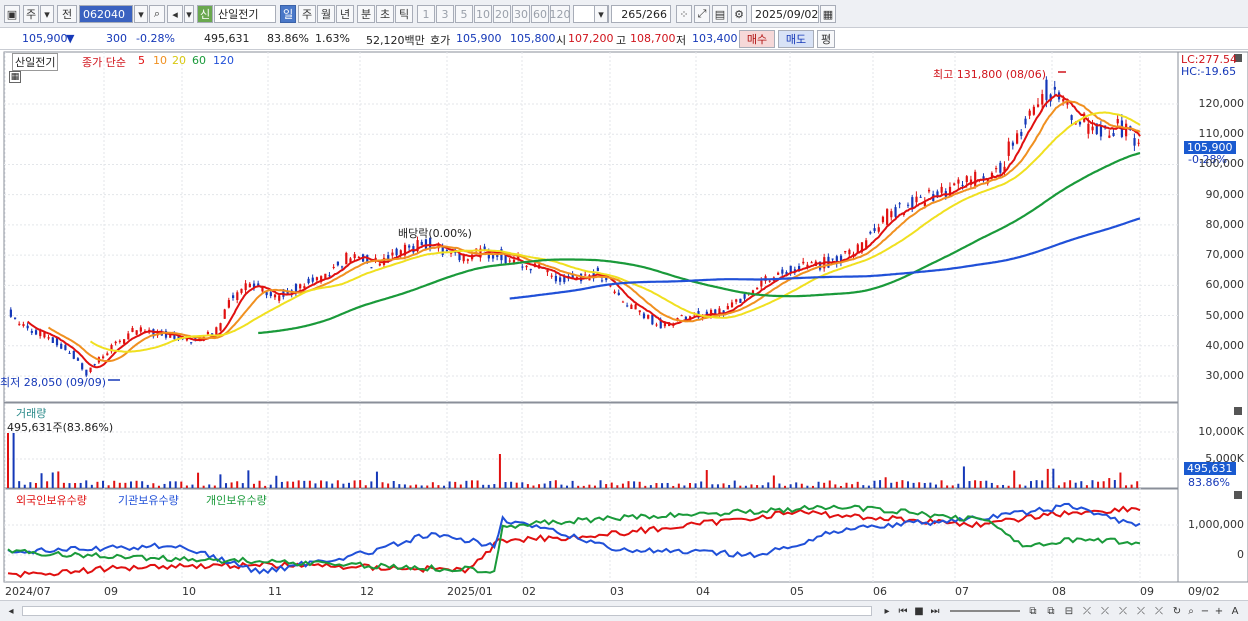 This screenshot has height=621, width=1248. I want to click on stock-name-field: 산일전기, so click(245, 14).